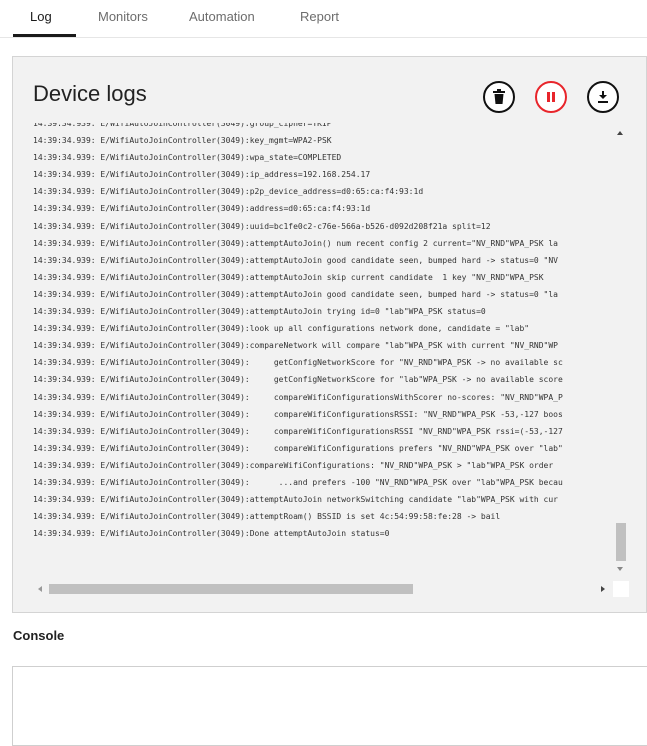 This screenshot has height=746, width=647. I want to click on pause-logs-button, so click(551, 97).